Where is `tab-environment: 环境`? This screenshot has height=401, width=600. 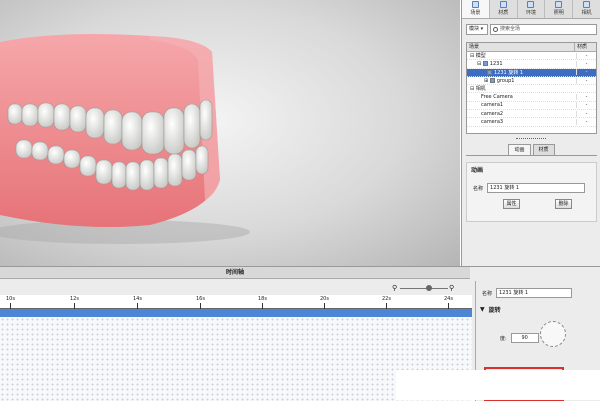 tab-environment: 环境 is located at coordinates (532, 9).